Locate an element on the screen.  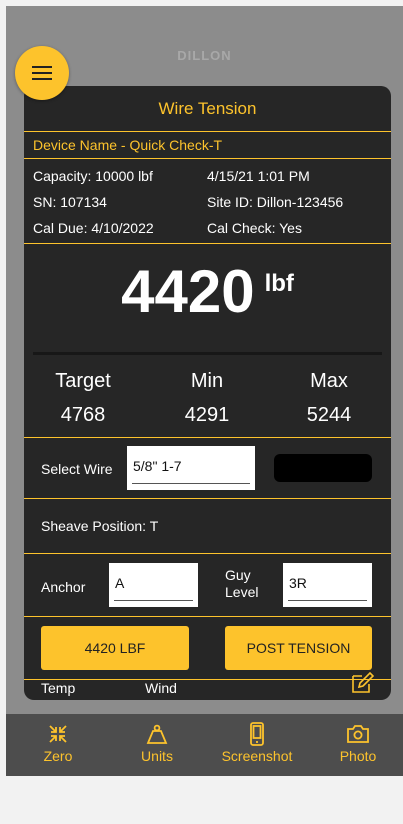
post-tension-button: POST TENSION is located at coordinates (298, 648).